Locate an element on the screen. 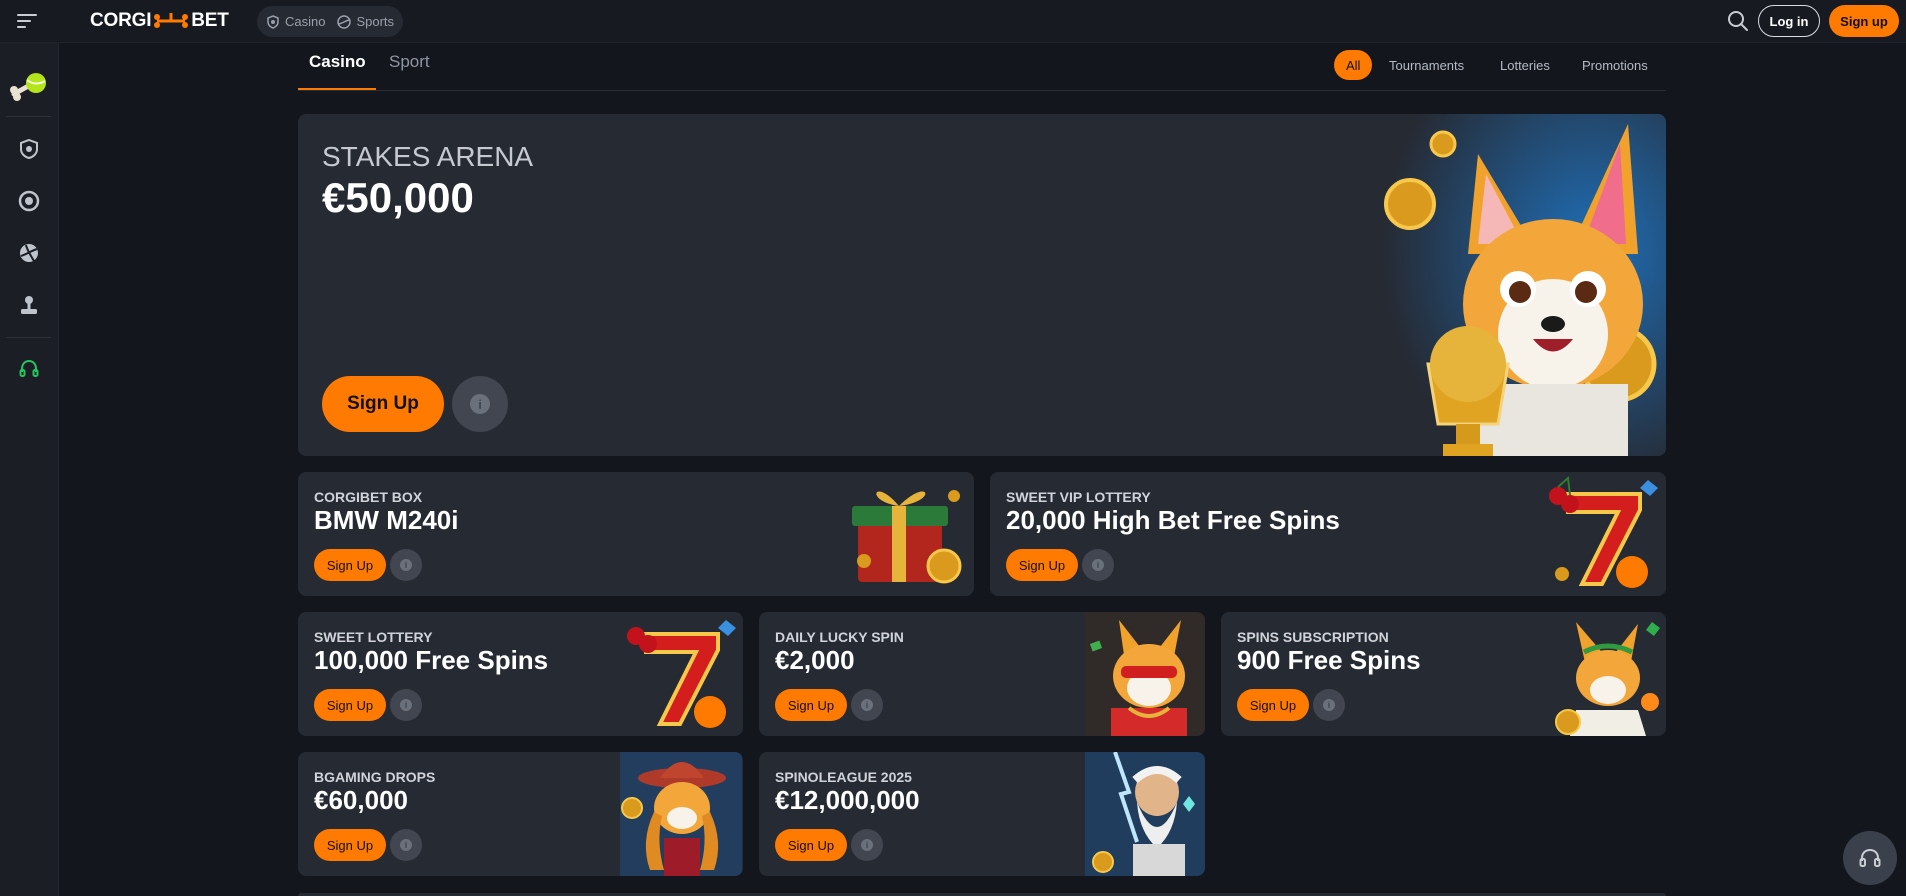 The height and width of the screenshot is (896, 1906). top-bar: CORGI BET Casino Sports Log in Sign up is located at coordinates (953, 21).